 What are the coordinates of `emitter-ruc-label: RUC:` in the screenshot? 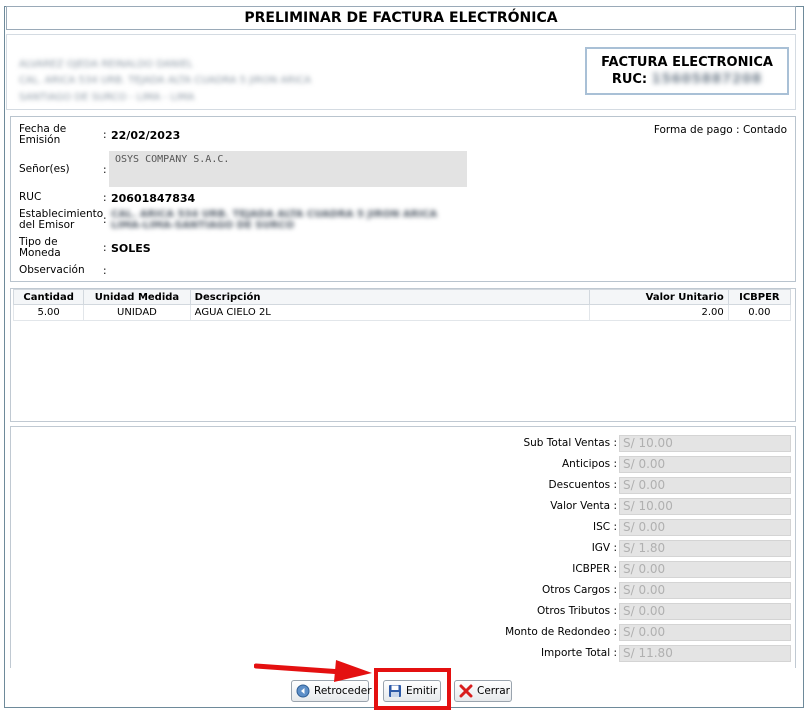 It's located at (629, 79).